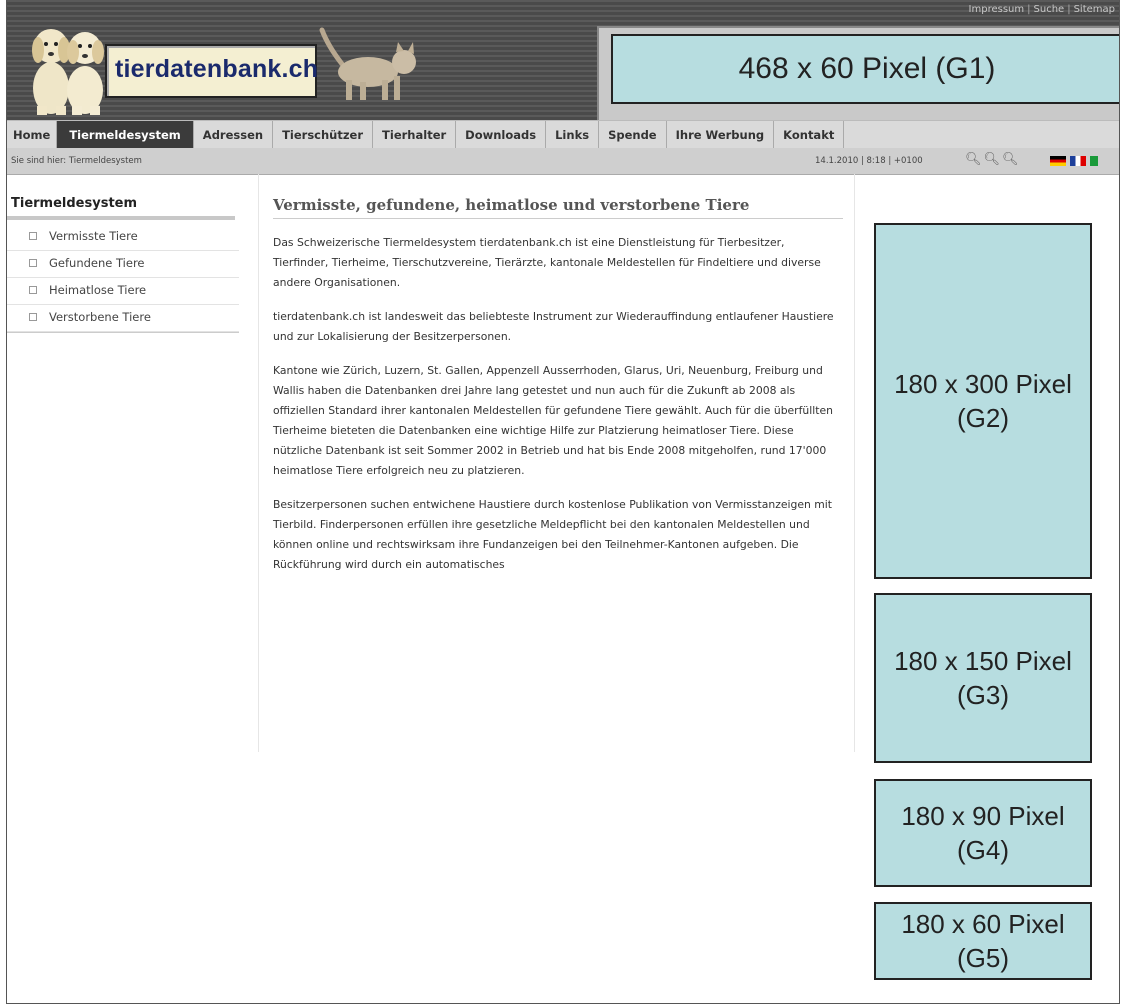  I want to click on sidebar-item-vermisste: Vermisste Tiere, so click(123, 237).